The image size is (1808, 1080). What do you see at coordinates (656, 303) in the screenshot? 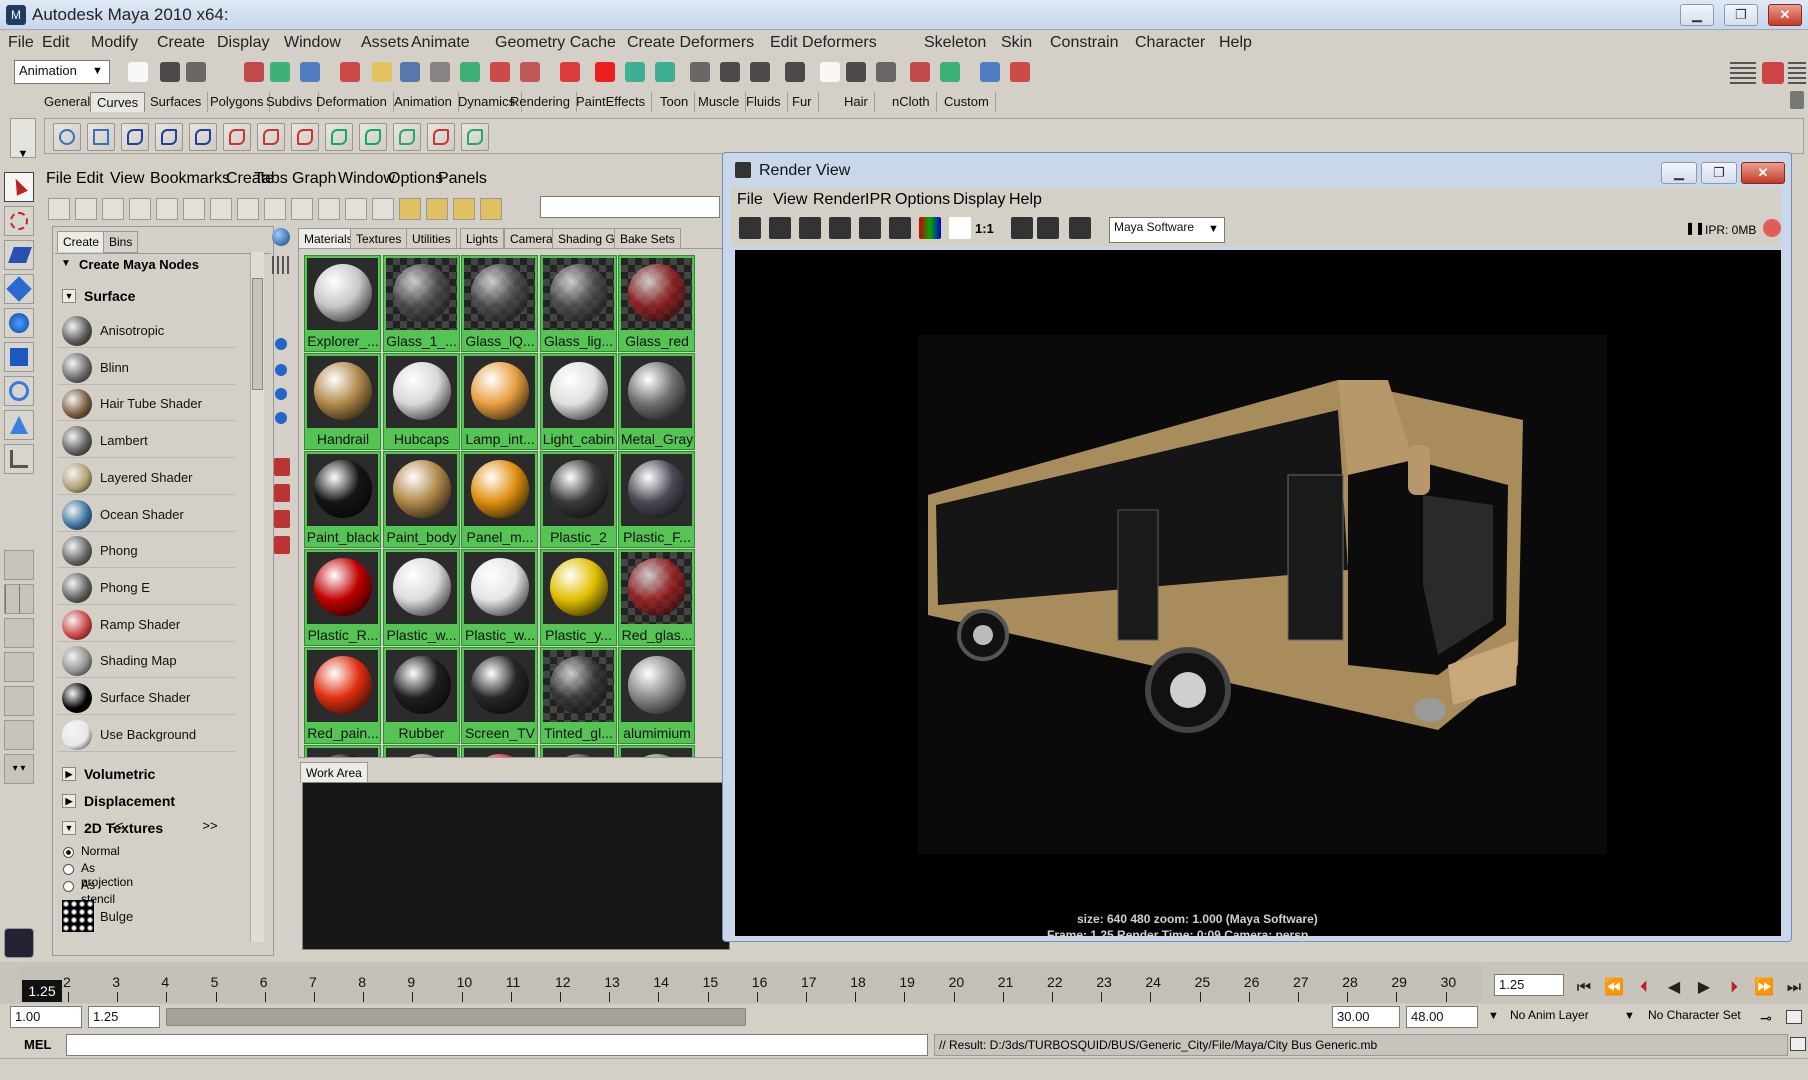
I see `material-swatch: Glass_red` at bounding box center [656, 303].